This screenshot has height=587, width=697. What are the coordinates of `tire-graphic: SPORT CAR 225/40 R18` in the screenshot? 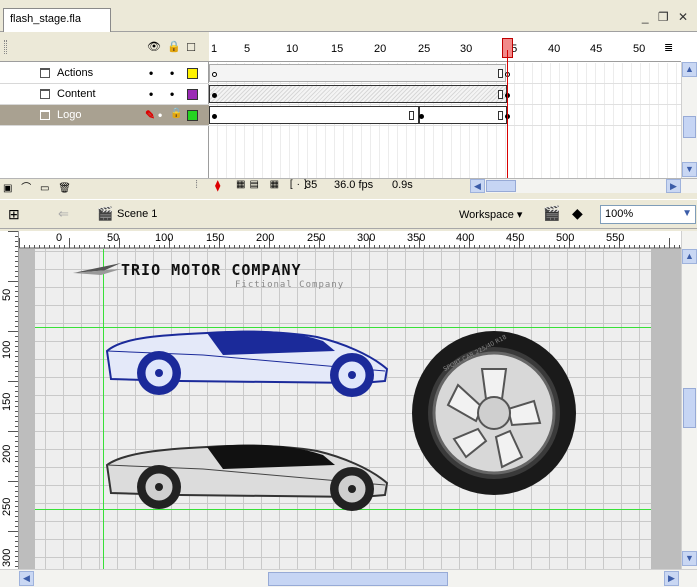 It's located at (494, 413).